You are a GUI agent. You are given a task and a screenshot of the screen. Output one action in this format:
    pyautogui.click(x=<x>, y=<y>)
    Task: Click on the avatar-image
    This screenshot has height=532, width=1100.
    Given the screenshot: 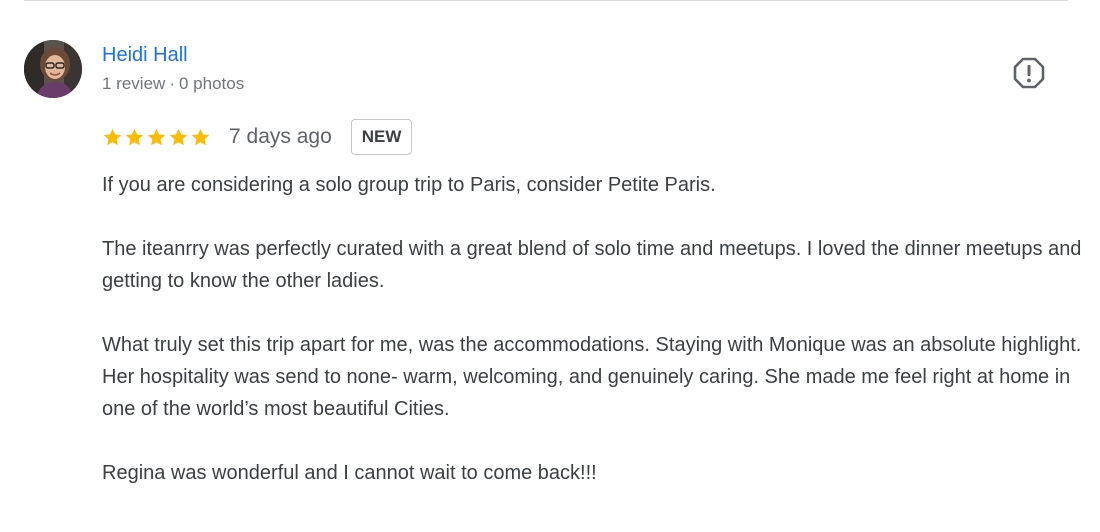 What is the action you would take?
    pyautogui.click(x=53, y=69)
    